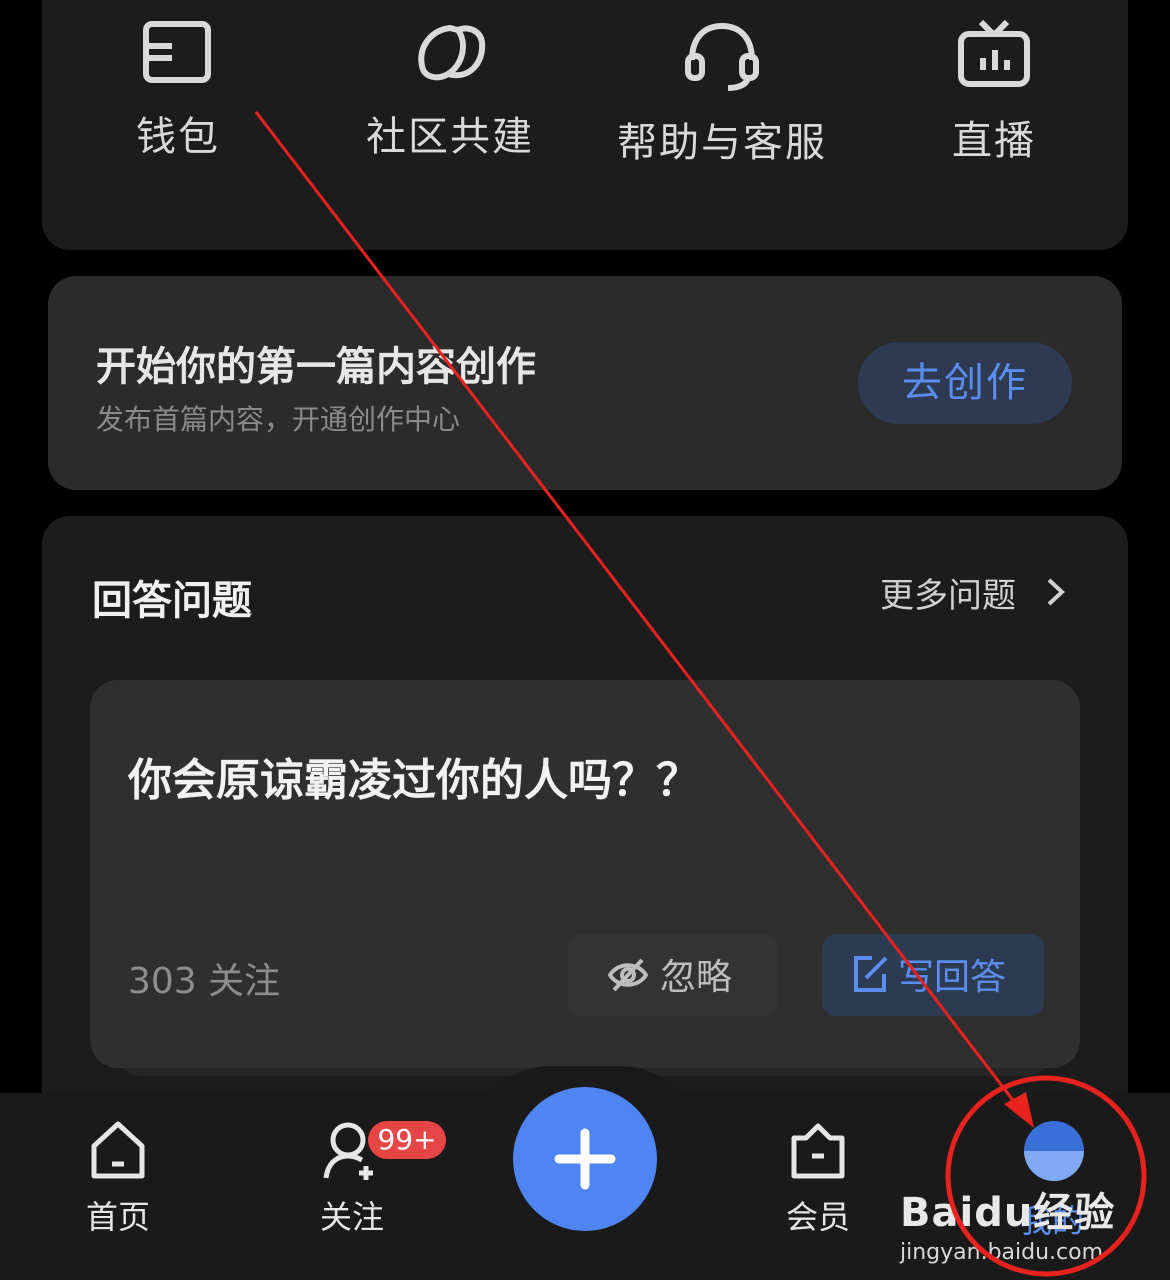  What do you see at coordinates (1019, 1110) in the screenshot?
I see `annotation-arrowhead` at bounding box center [1019, 1110].